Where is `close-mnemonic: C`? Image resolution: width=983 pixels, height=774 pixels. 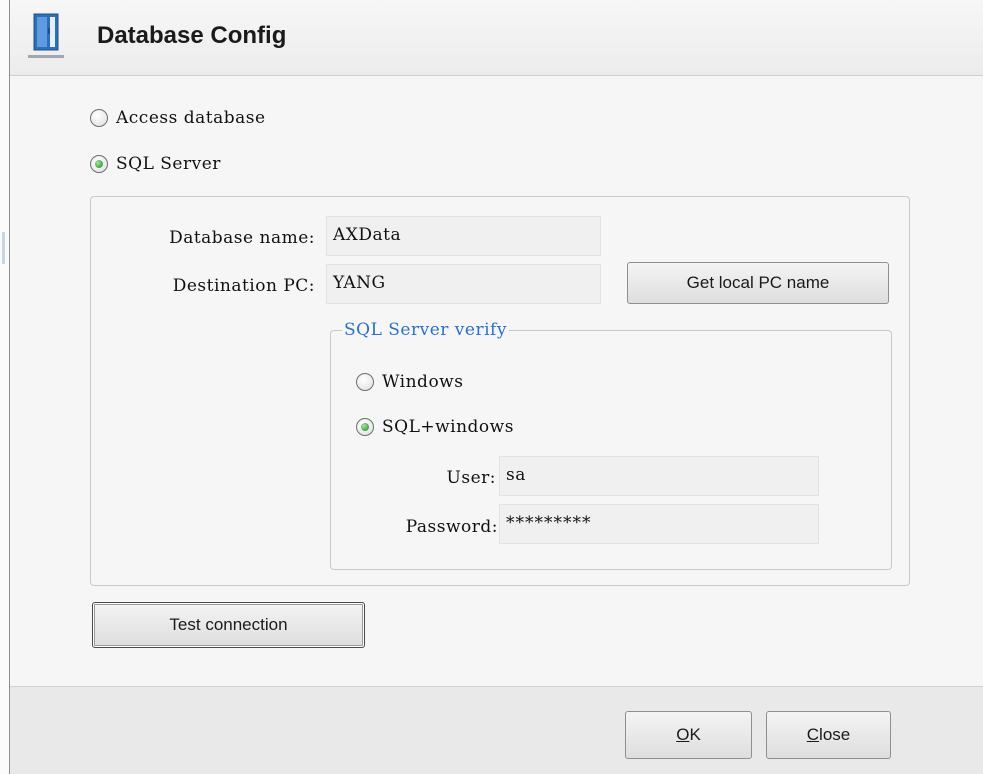
close-mnemonic: C is located at coordinates (813, 734).